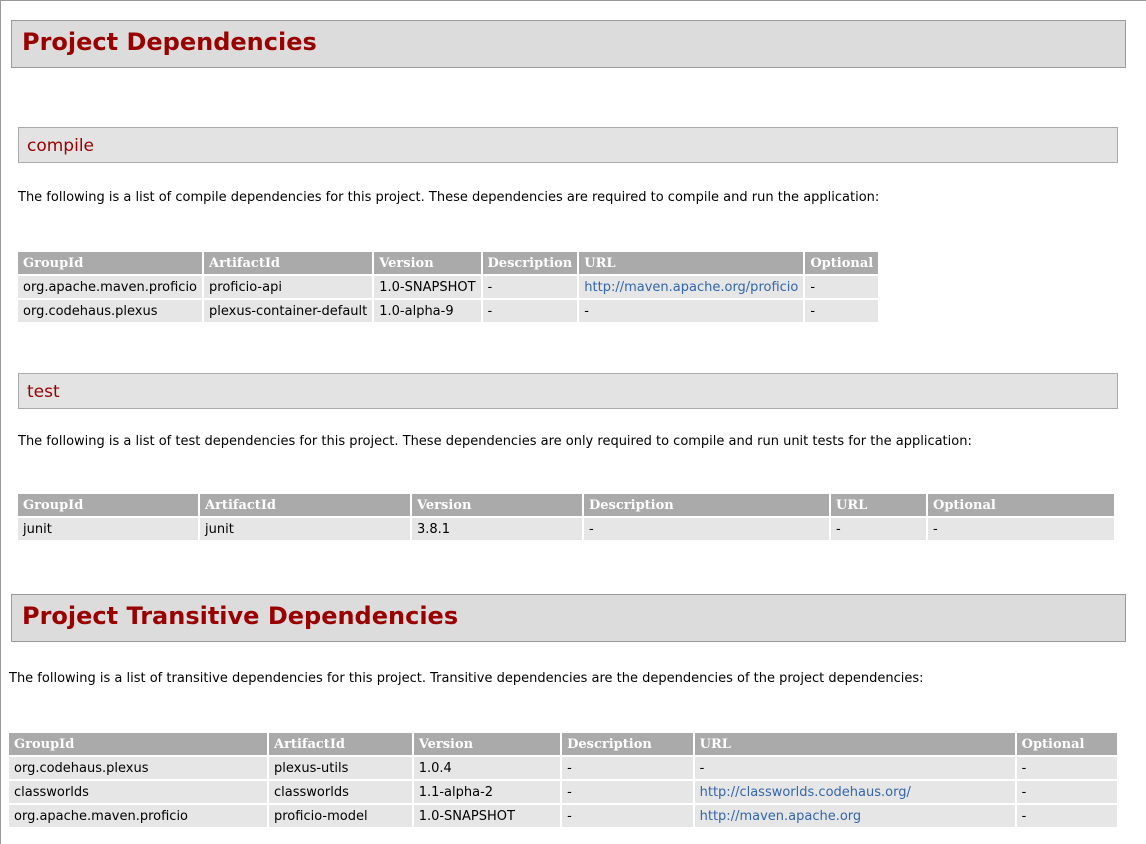 The image size is (1146, 844). Describe the element at coordinates (568, 145) in the screenshot. I see `compile-section-heading: compile` at that location.